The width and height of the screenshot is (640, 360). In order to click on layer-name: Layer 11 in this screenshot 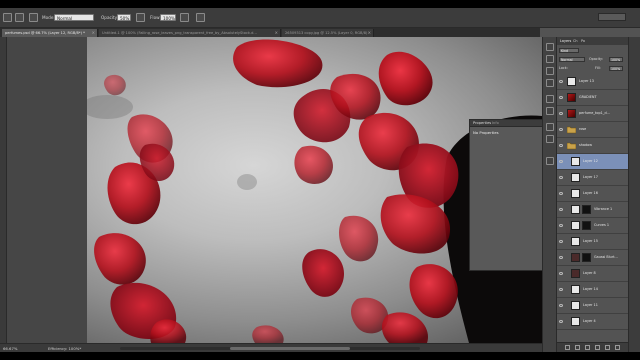, I will do `click(590, 305)`.